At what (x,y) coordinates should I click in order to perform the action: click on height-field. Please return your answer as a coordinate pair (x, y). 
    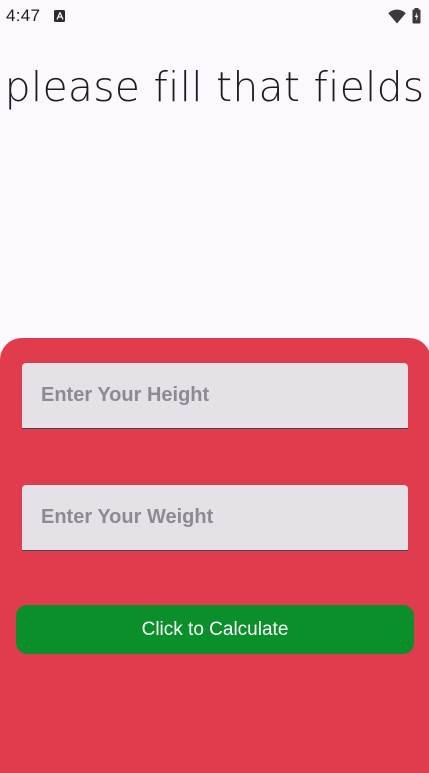
    Looking at the image, I should click on (215, 396).